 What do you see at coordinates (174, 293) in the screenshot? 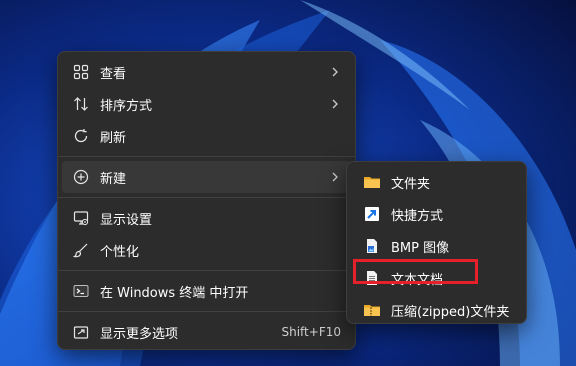
I see `menu-item-label: 在 Windows 终端 中打开` at bounding box center [174, 293].